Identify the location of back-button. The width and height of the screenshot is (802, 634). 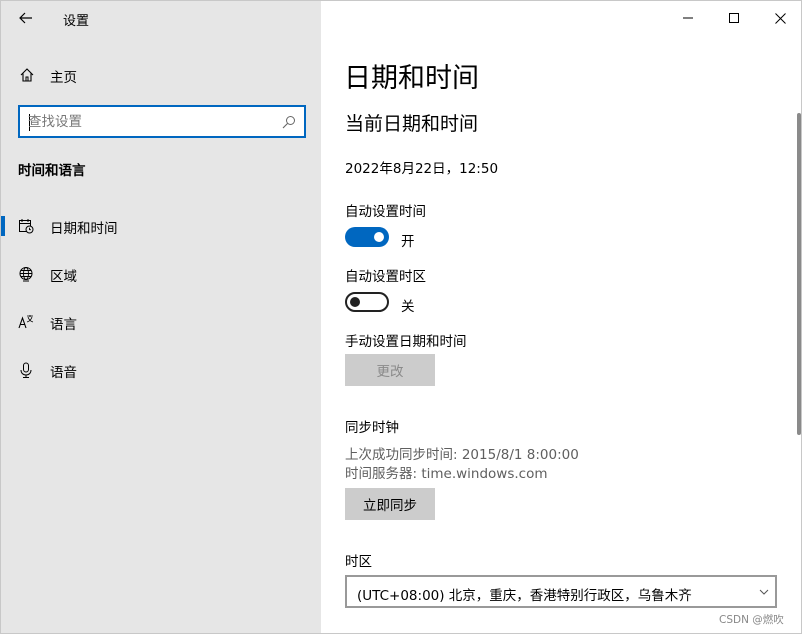
(26, 18).